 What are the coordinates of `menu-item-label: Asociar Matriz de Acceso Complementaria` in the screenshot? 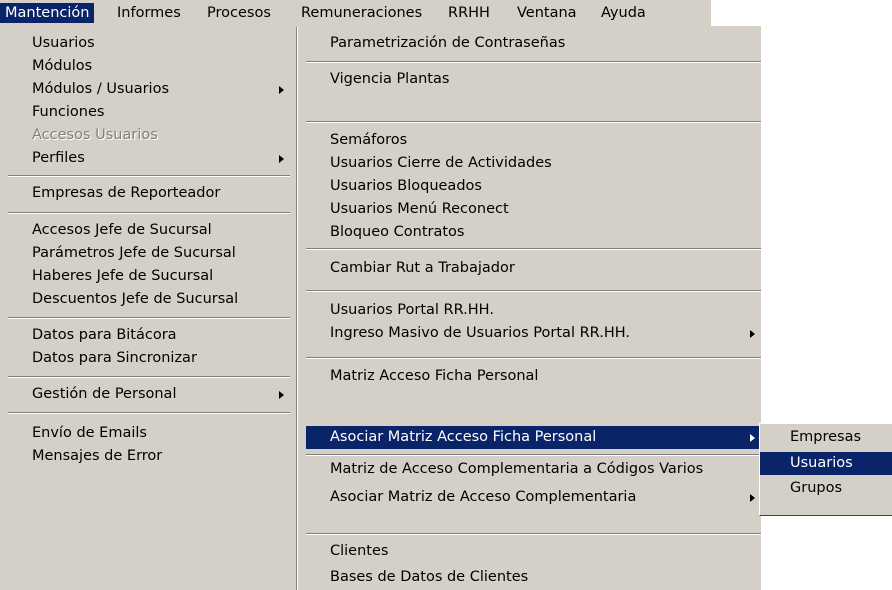 It's located at (483, 497).